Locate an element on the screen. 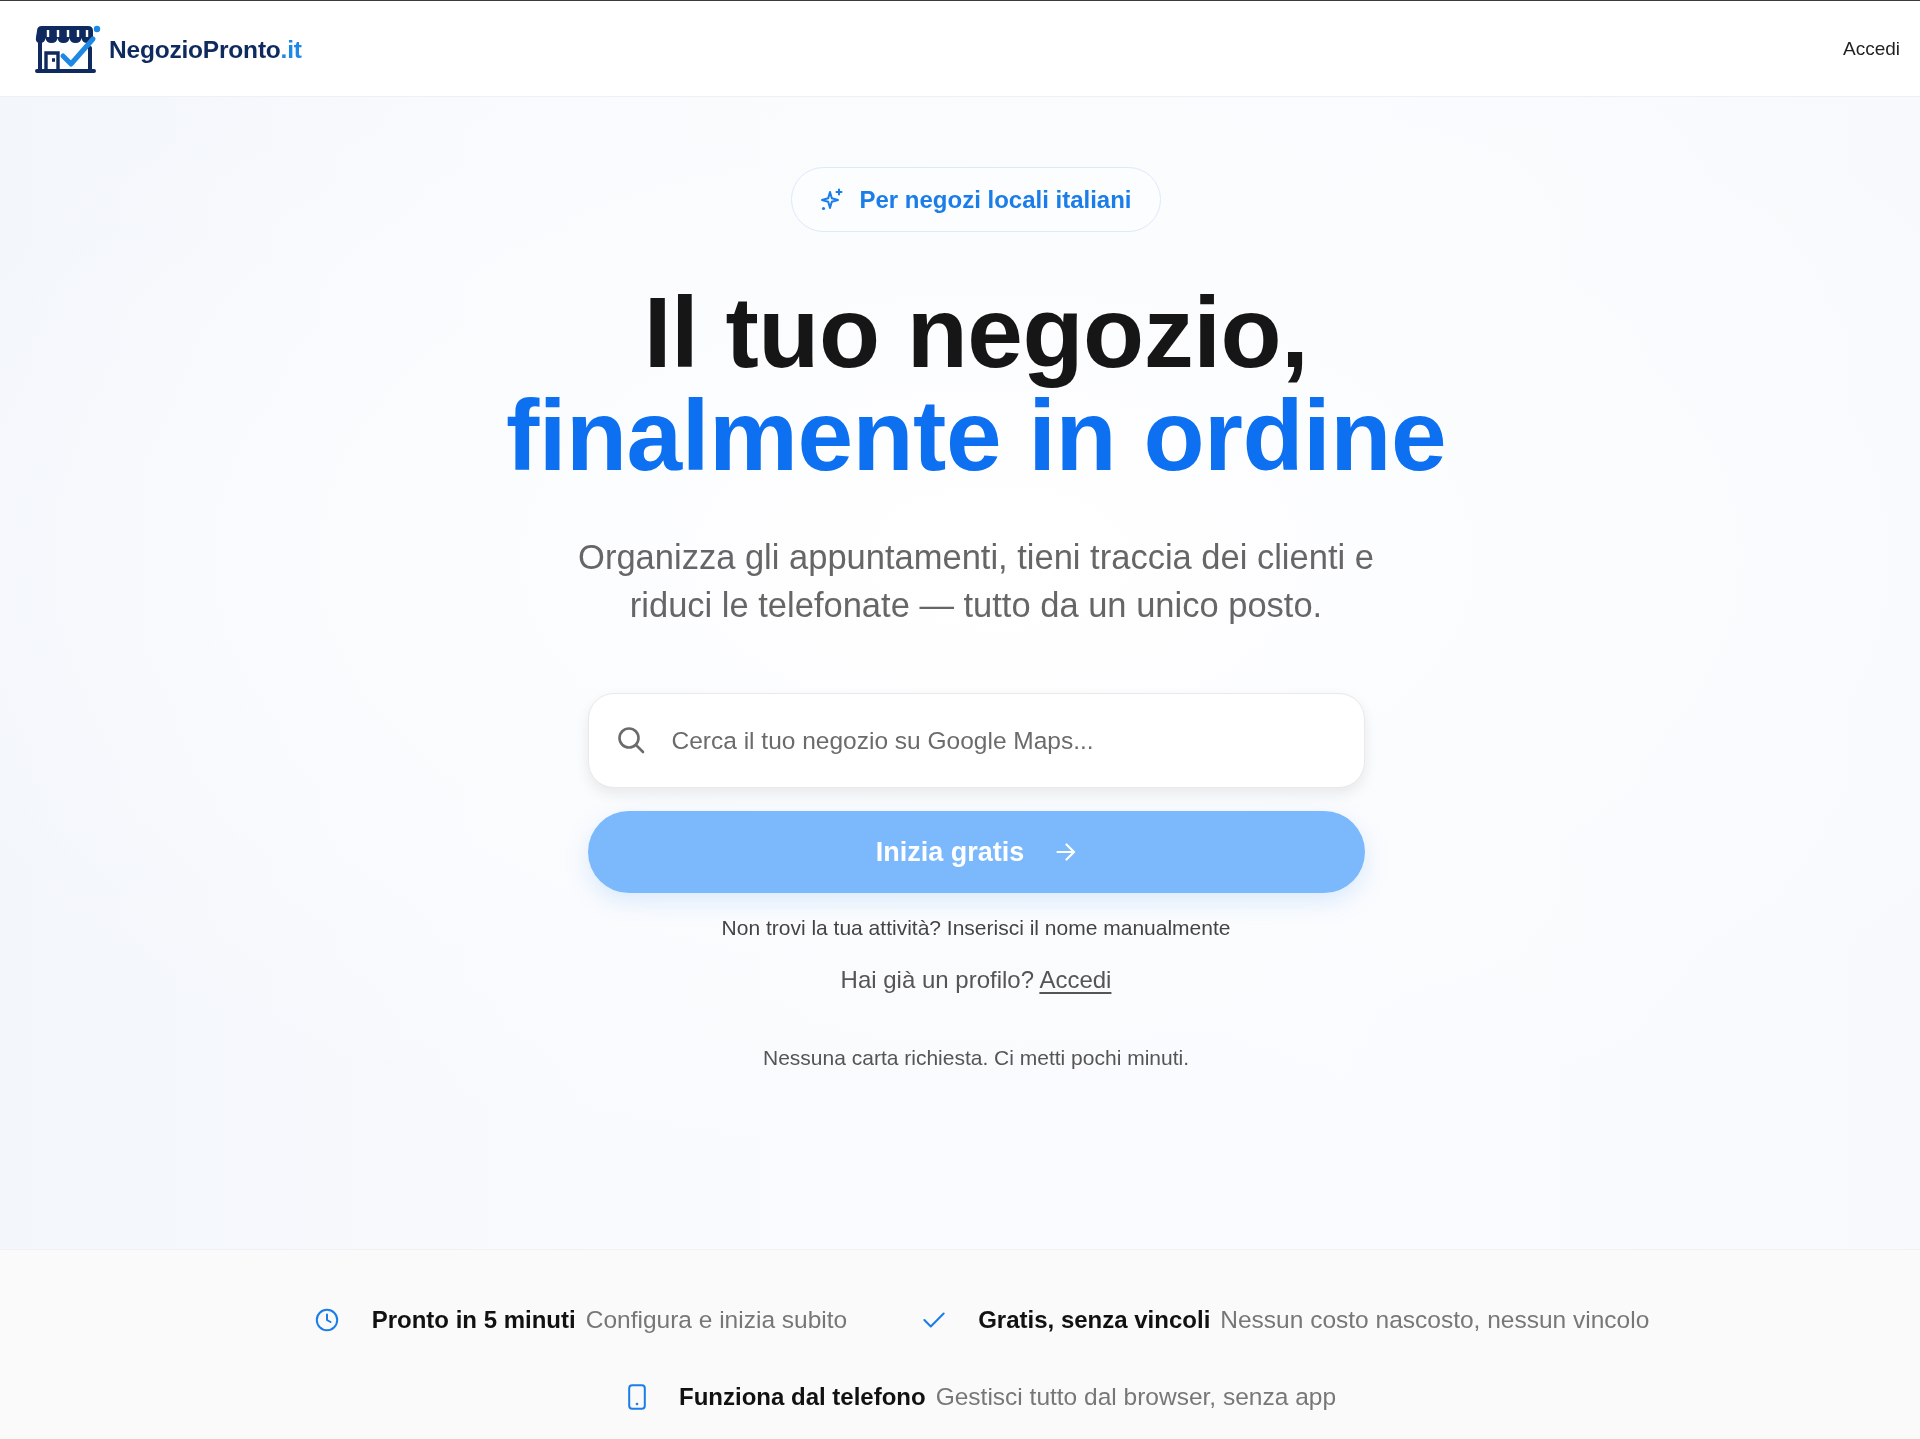 This screenshot has width=1920, height=1439. login-link: Accedi is located at coordinates (1075, 979).